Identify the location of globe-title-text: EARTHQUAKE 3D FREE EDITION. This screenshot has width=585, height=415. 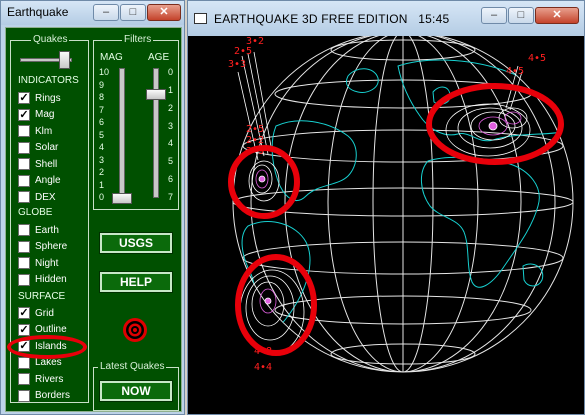
(311, 19).